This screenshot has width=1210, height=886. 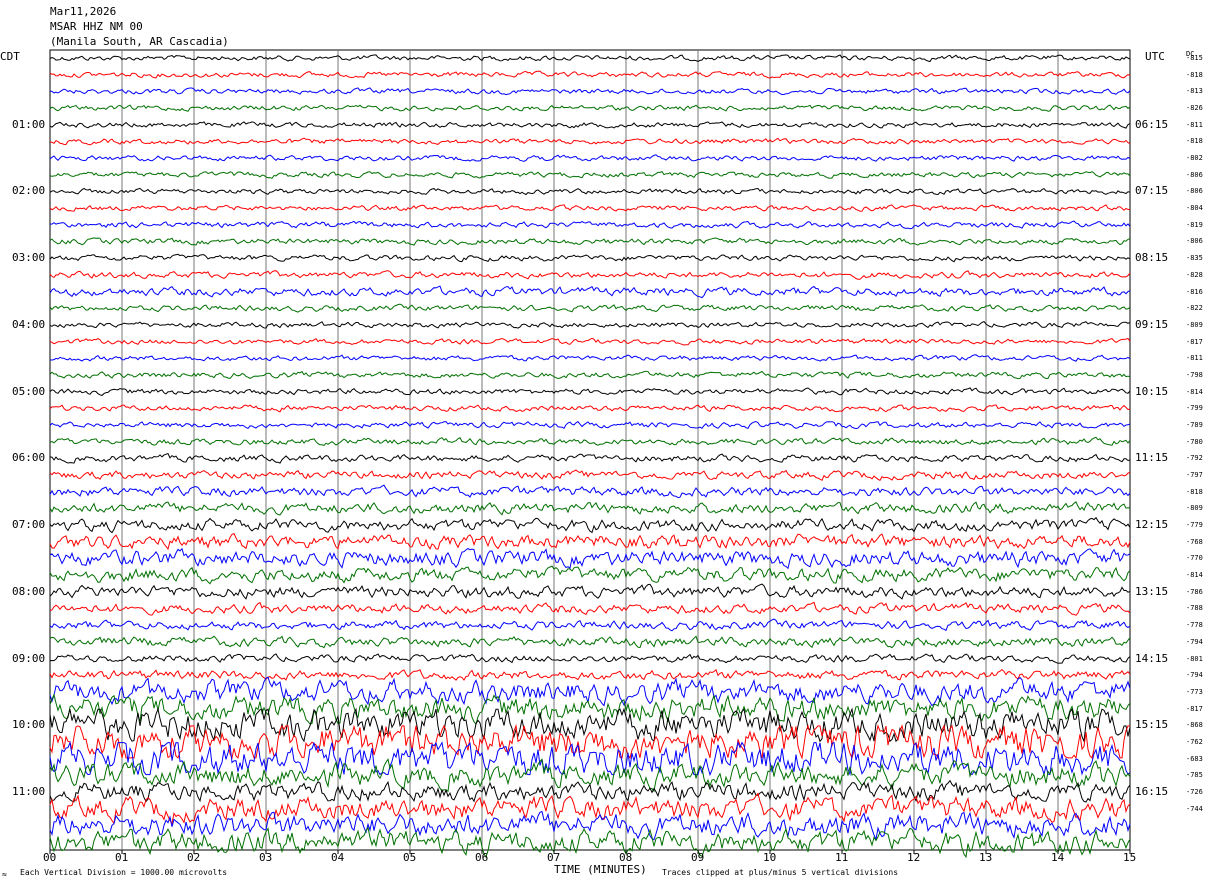 What do you see at coordinates (1194, 758) in the screenshot?
I see `dc-offset-label: -683` at bounding box center [1194, 758].